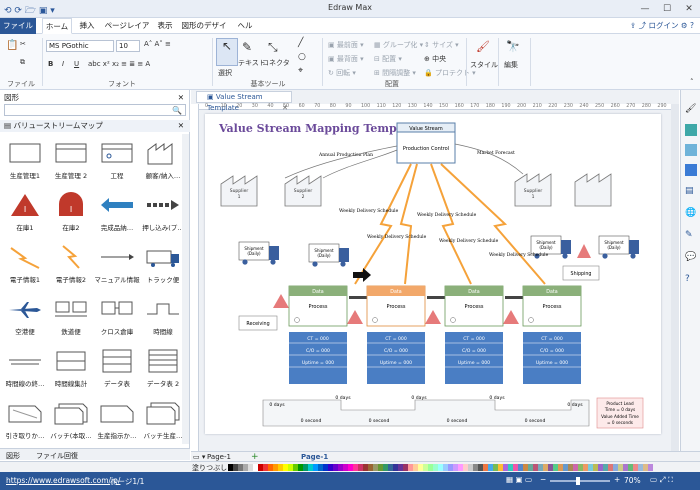 The height and width of the screenshot is (490, 700). I want to click on maximize-icon: ☐, so click(667, 9).